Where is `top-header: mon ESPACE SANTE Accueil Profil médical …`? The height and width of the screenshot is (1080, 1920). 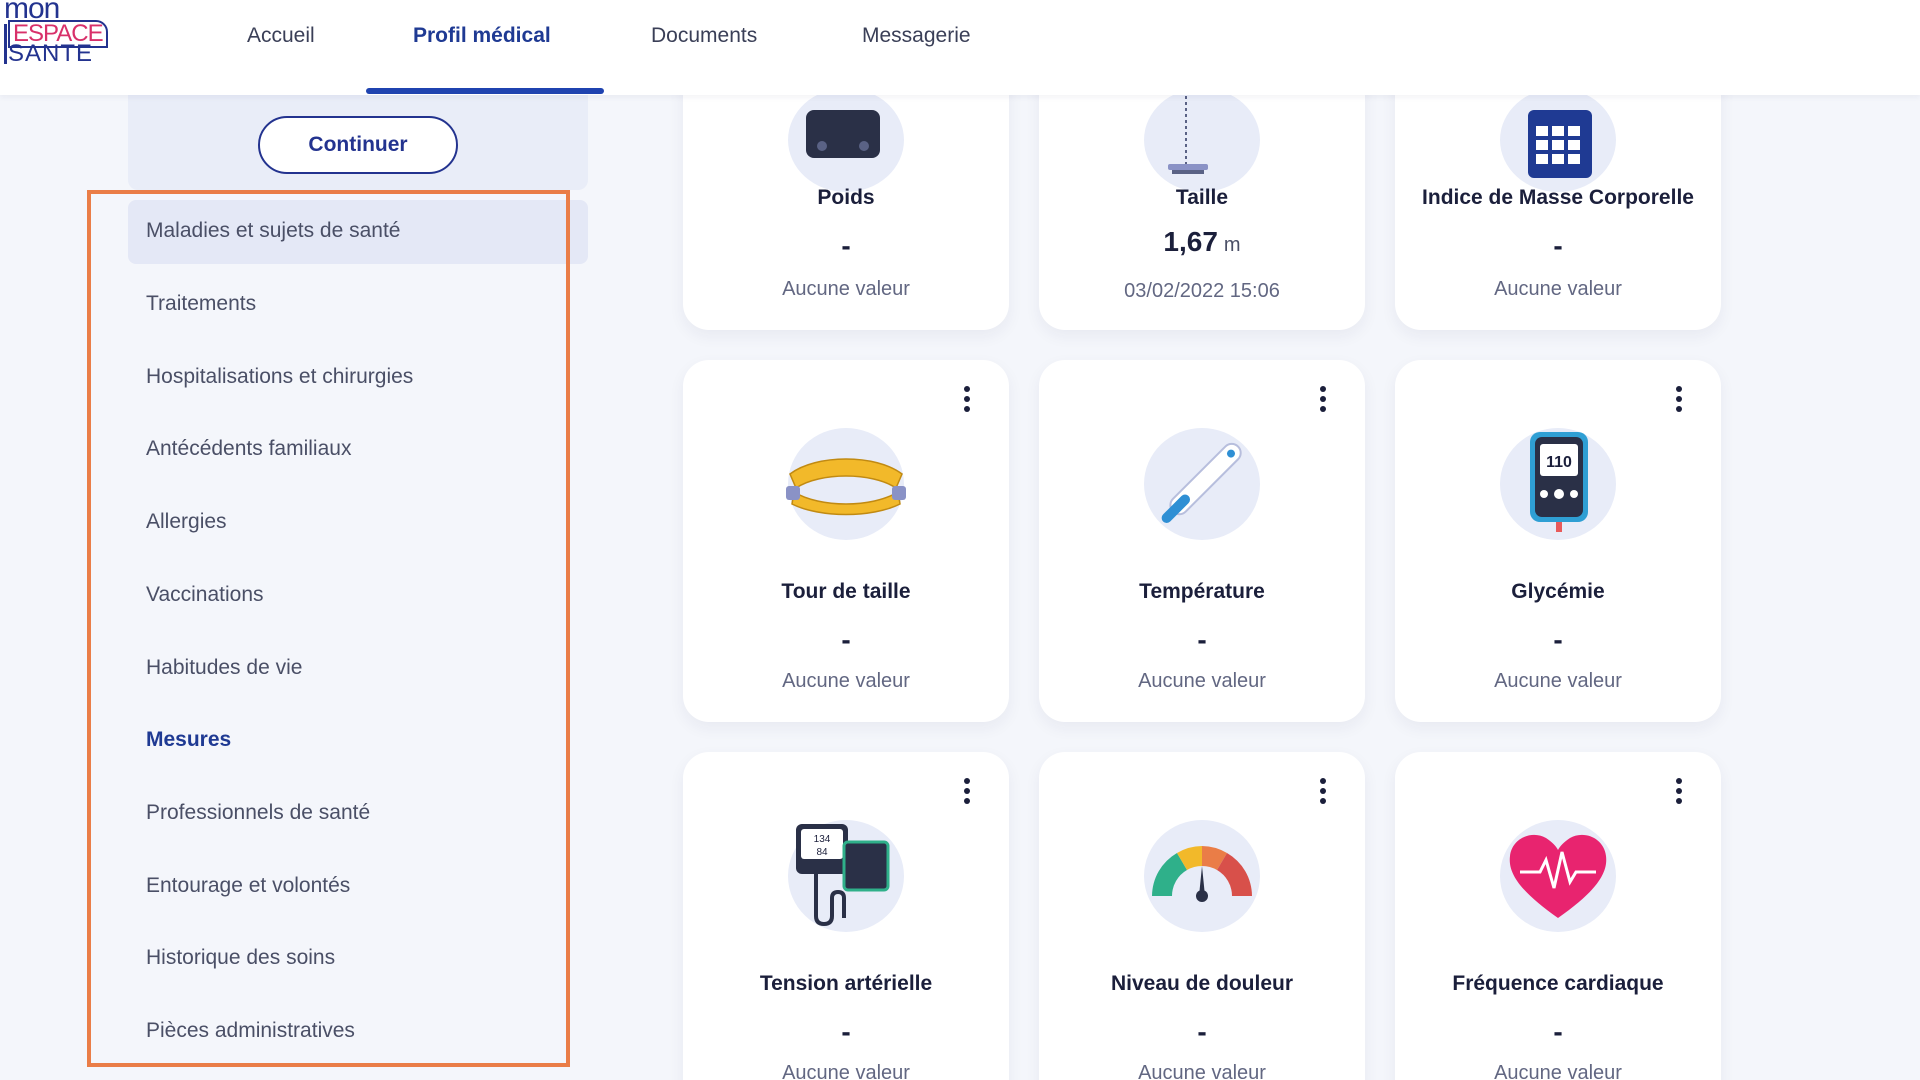 top-header: mon ESPACE SANTE Accueil Profil médical … is located at coordinates (960, 47).